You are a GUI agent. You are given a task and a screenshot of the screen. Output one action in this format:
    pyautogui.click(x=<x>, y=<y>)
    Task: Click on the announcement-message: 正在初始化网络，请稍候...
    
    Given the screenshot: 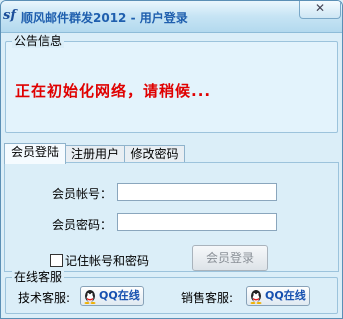 What is the action you would take?
    pyautogui.click(x=113, y=91)
    